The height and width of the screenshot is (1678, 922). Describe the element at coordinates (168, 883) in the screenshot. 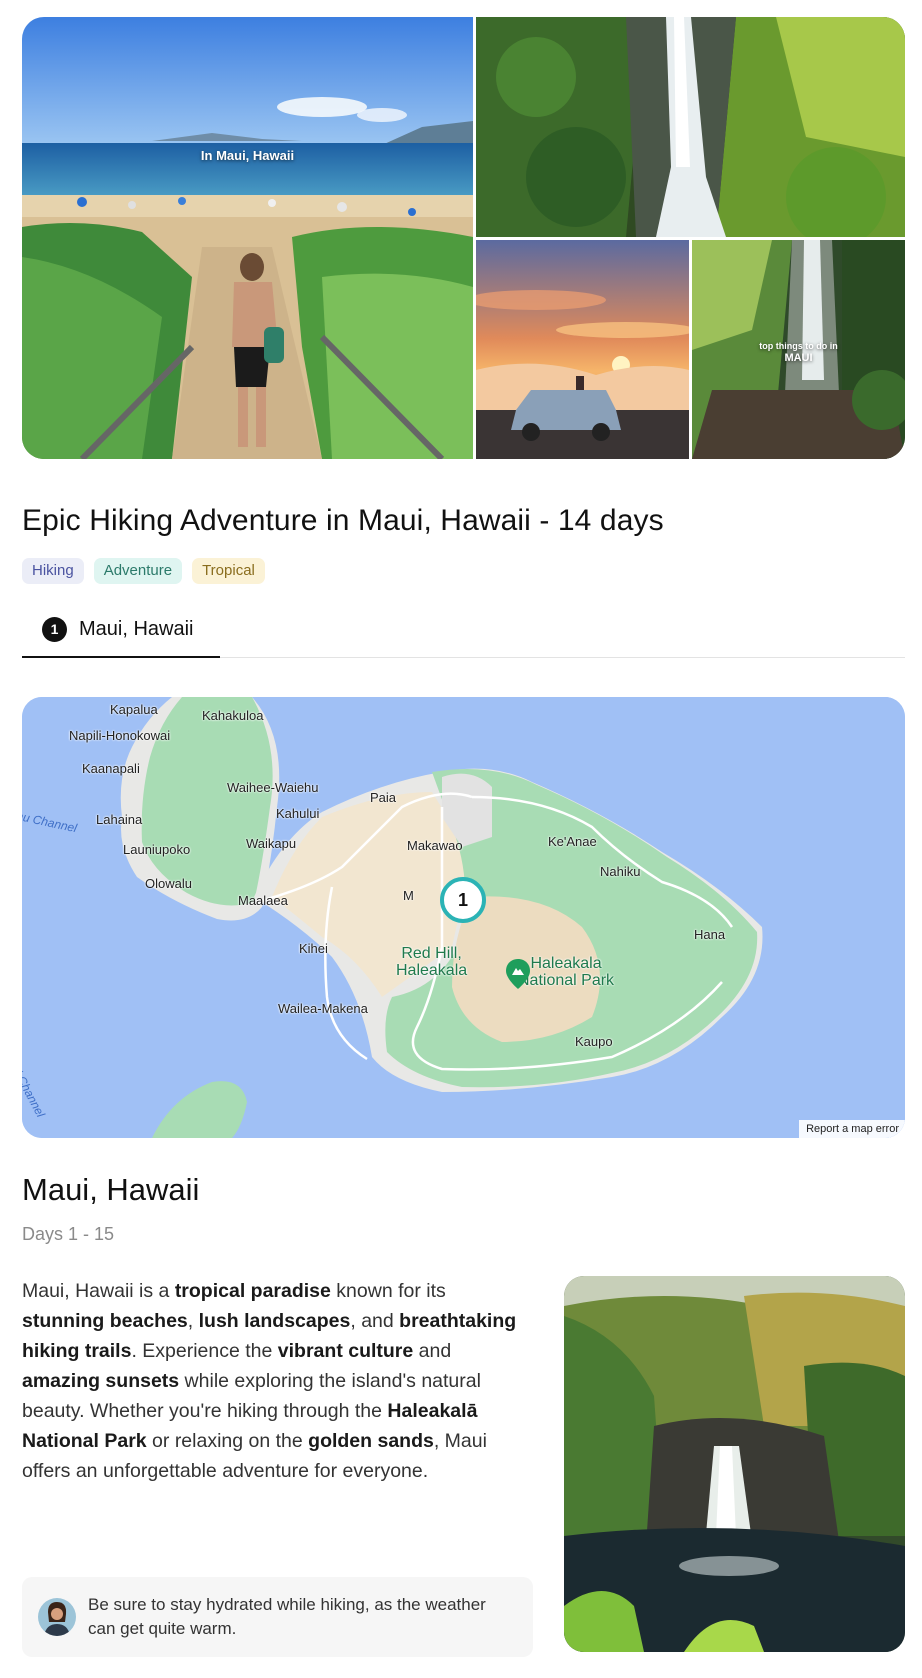

I see `map-label-olowalu: Olowalu` at that location.